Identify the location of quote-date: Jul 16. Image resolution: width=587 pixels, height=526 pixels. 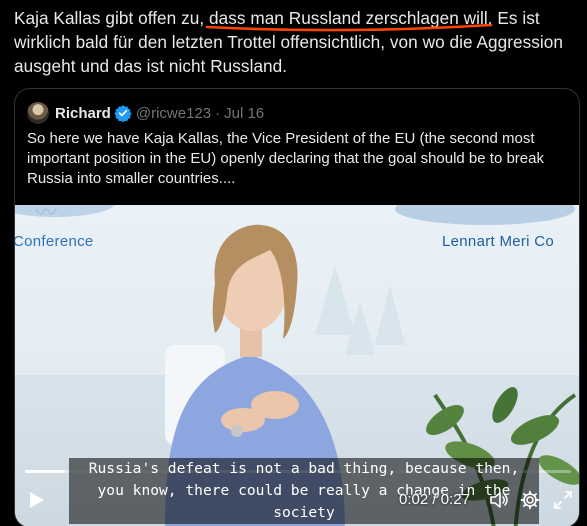
(244, 113).